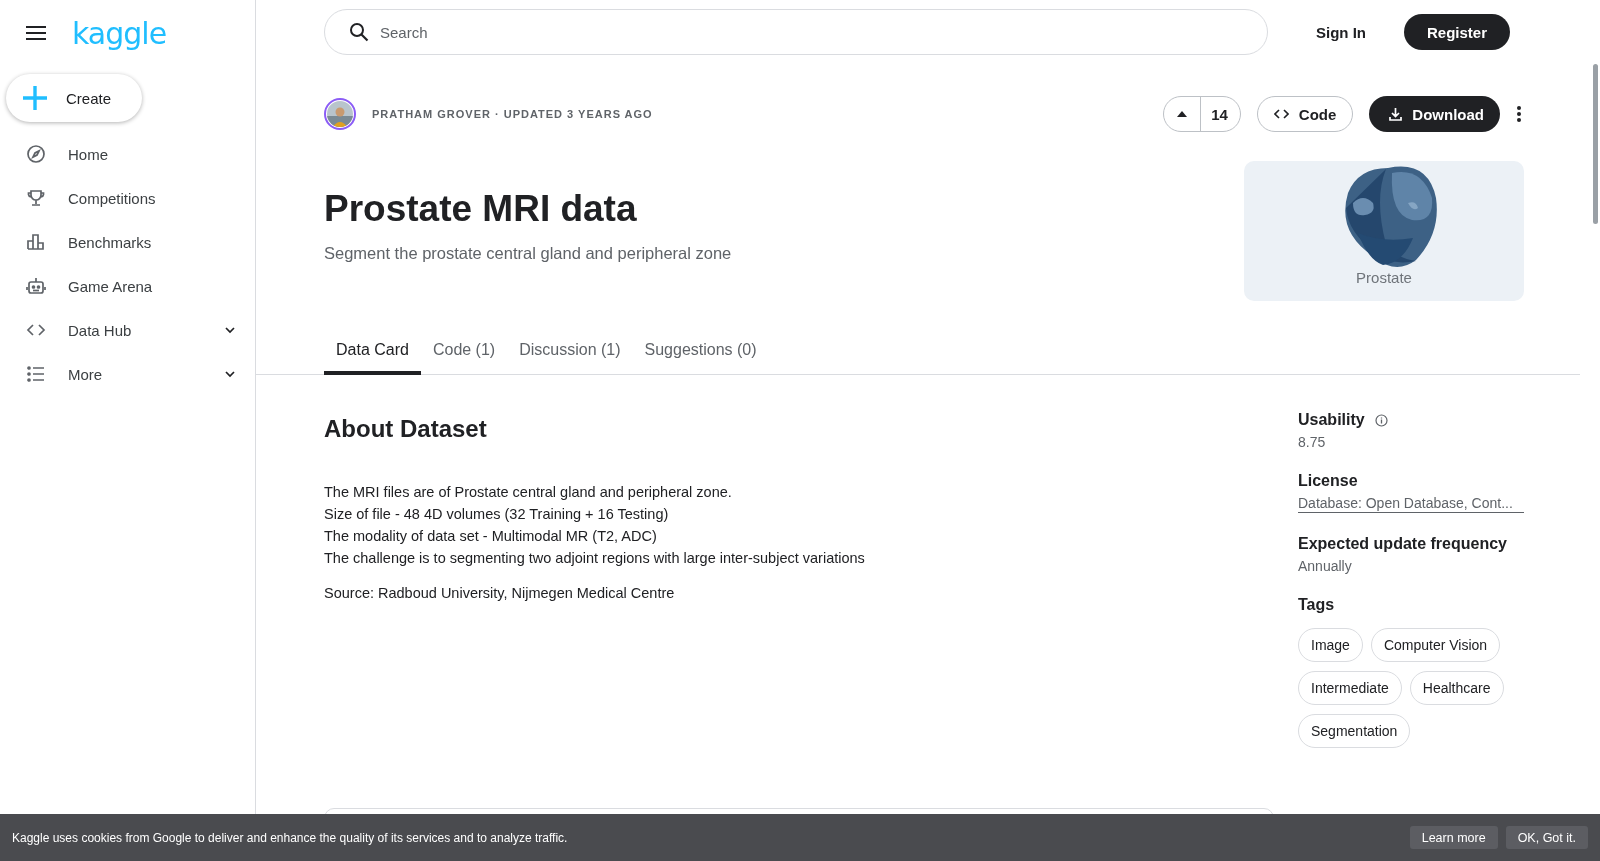 The height and width of the screenshot is (861, 1600). I want to click on sidebar-item: Competitions, so click(127, 198).